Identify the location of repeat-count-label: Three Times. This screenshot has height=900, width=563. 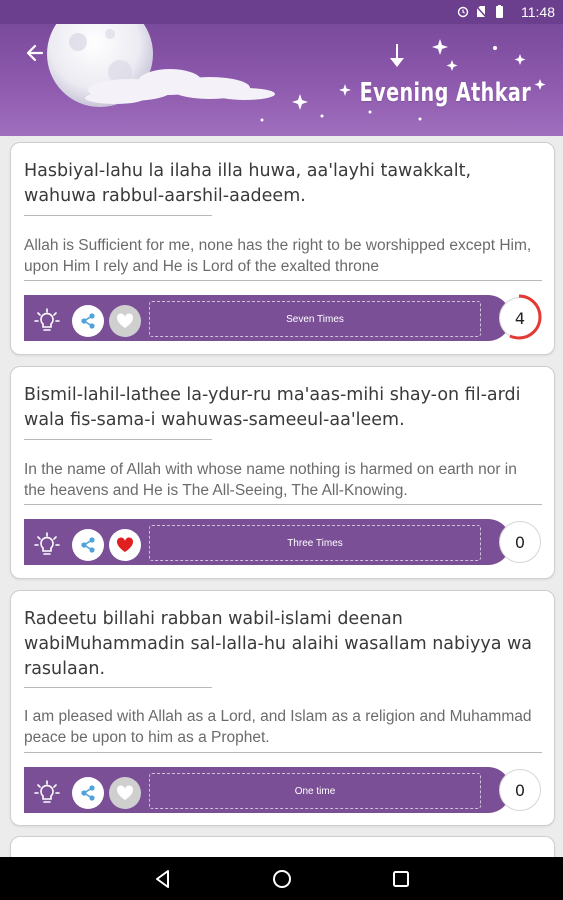
(315, 543).